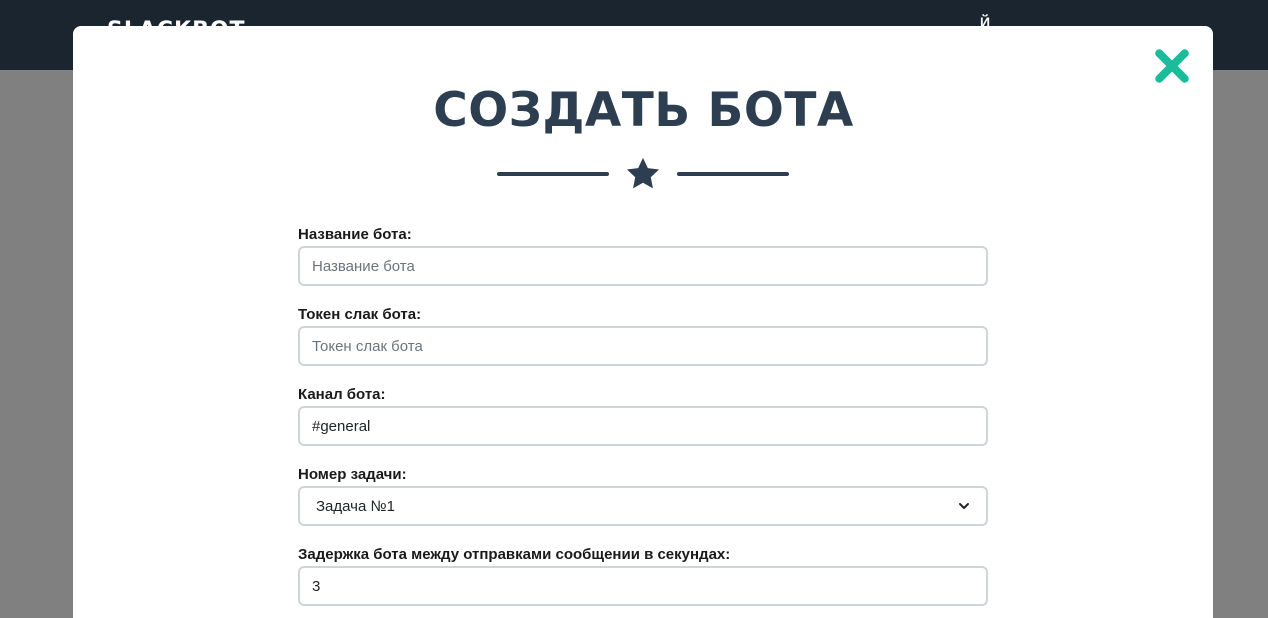 The width and height of the screenshot is (1268, 618). Describe the element at coordinates (643, 506) in the screenshot. I see `task-number-select: Задача №1` at that location.